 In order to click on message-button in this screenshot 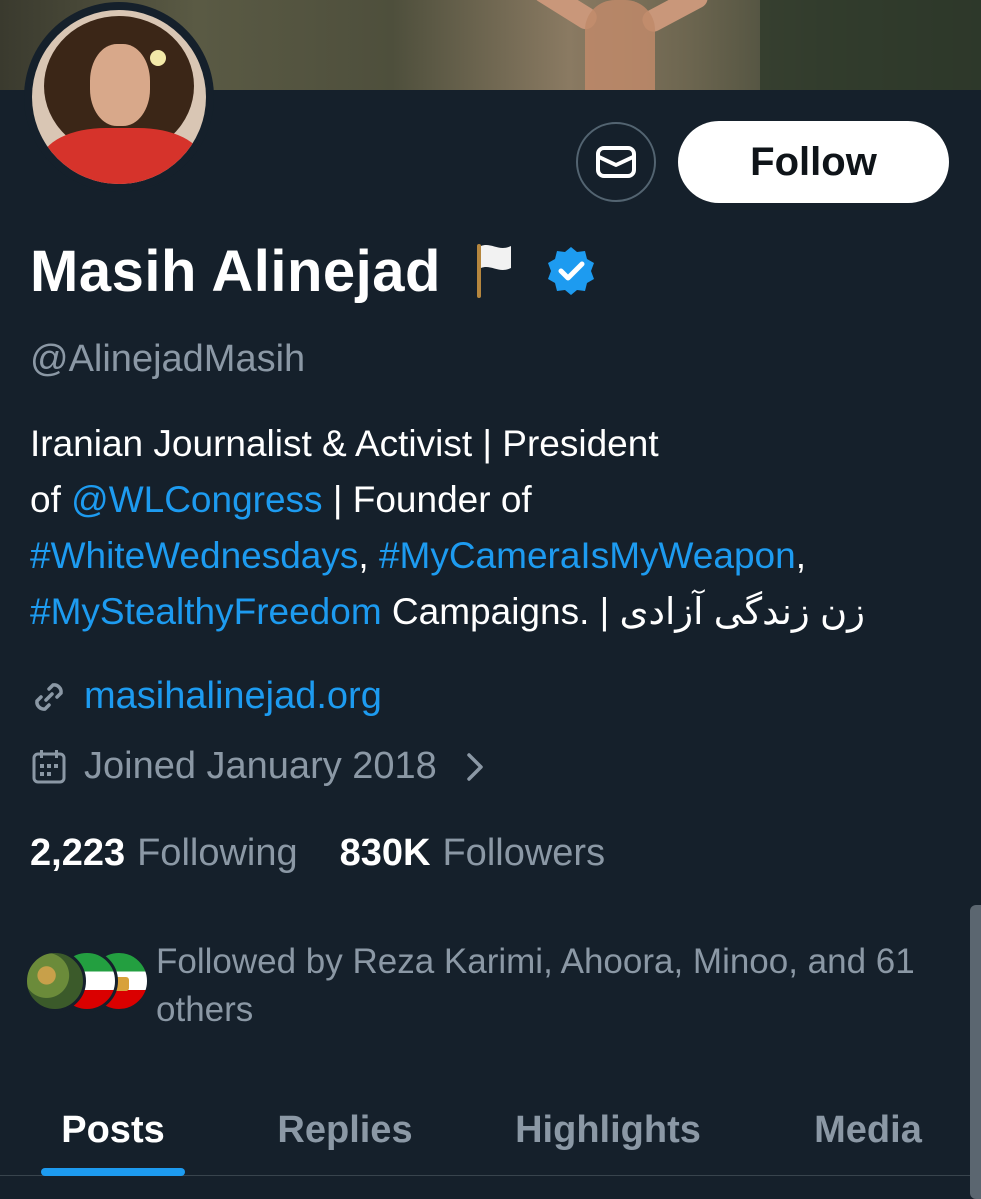, I will do `click(616, 162)`.